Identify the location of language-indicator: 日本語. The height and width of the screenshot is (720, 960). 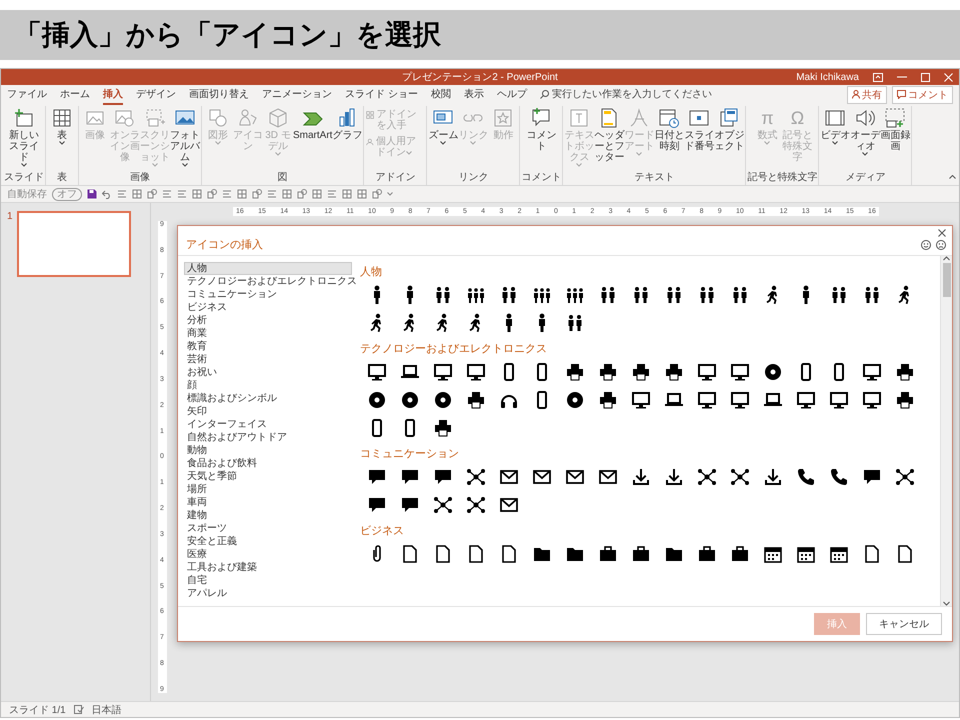
(107, 709).